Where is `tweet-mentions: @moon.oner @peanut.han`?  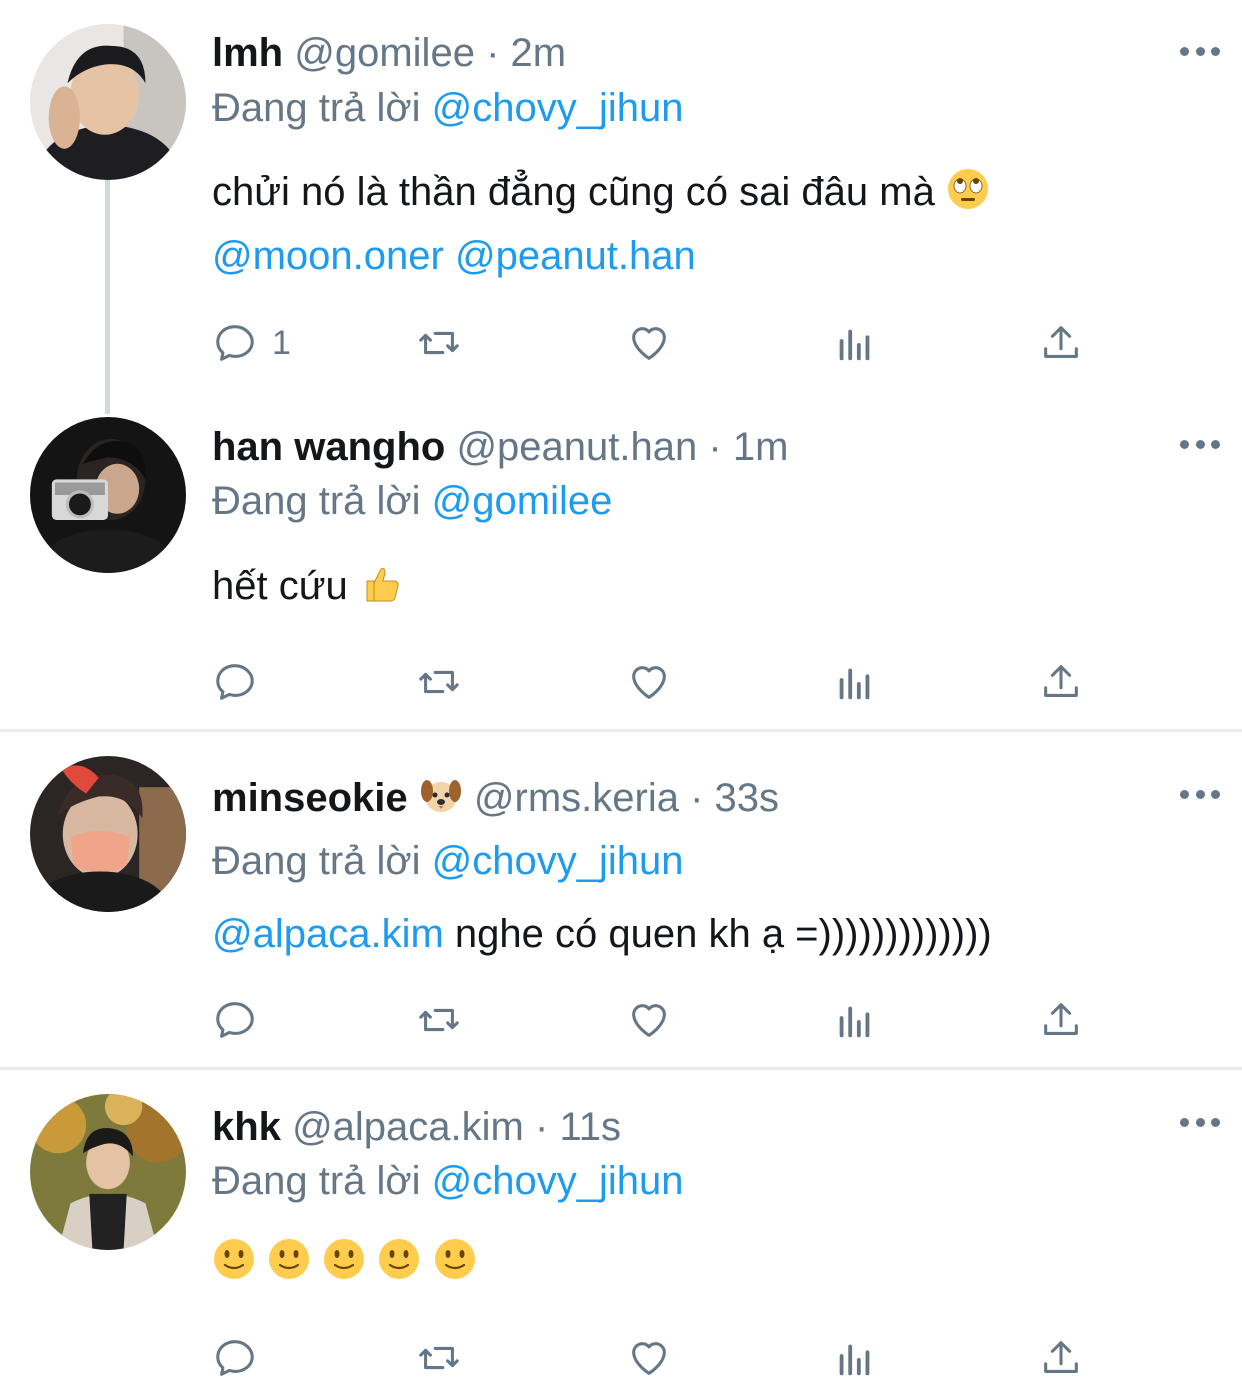
tweet-mentions: @moon.oner @peanut.han is located at coordinates (454, 256).